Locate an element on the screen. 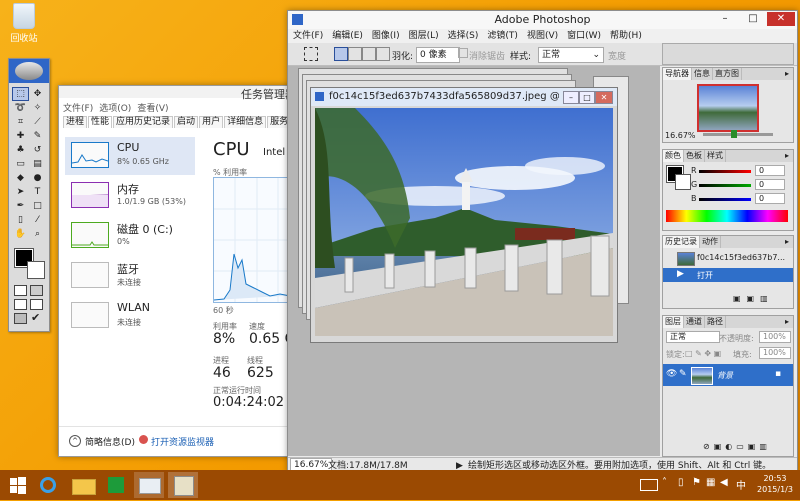 The image size is (800, 501). intersect-selection-button is located at coordinates (383, 54).